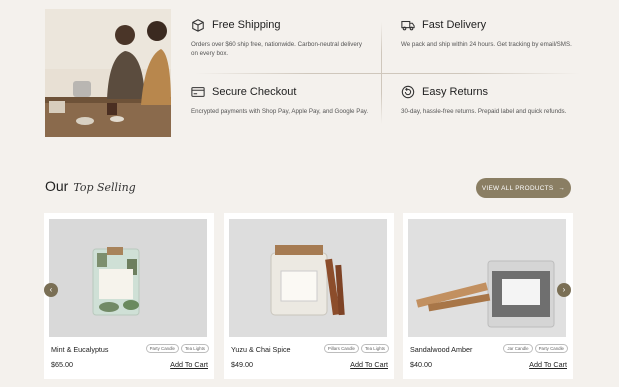  I want to click on section-title-plain: Our, so click(57, 186).